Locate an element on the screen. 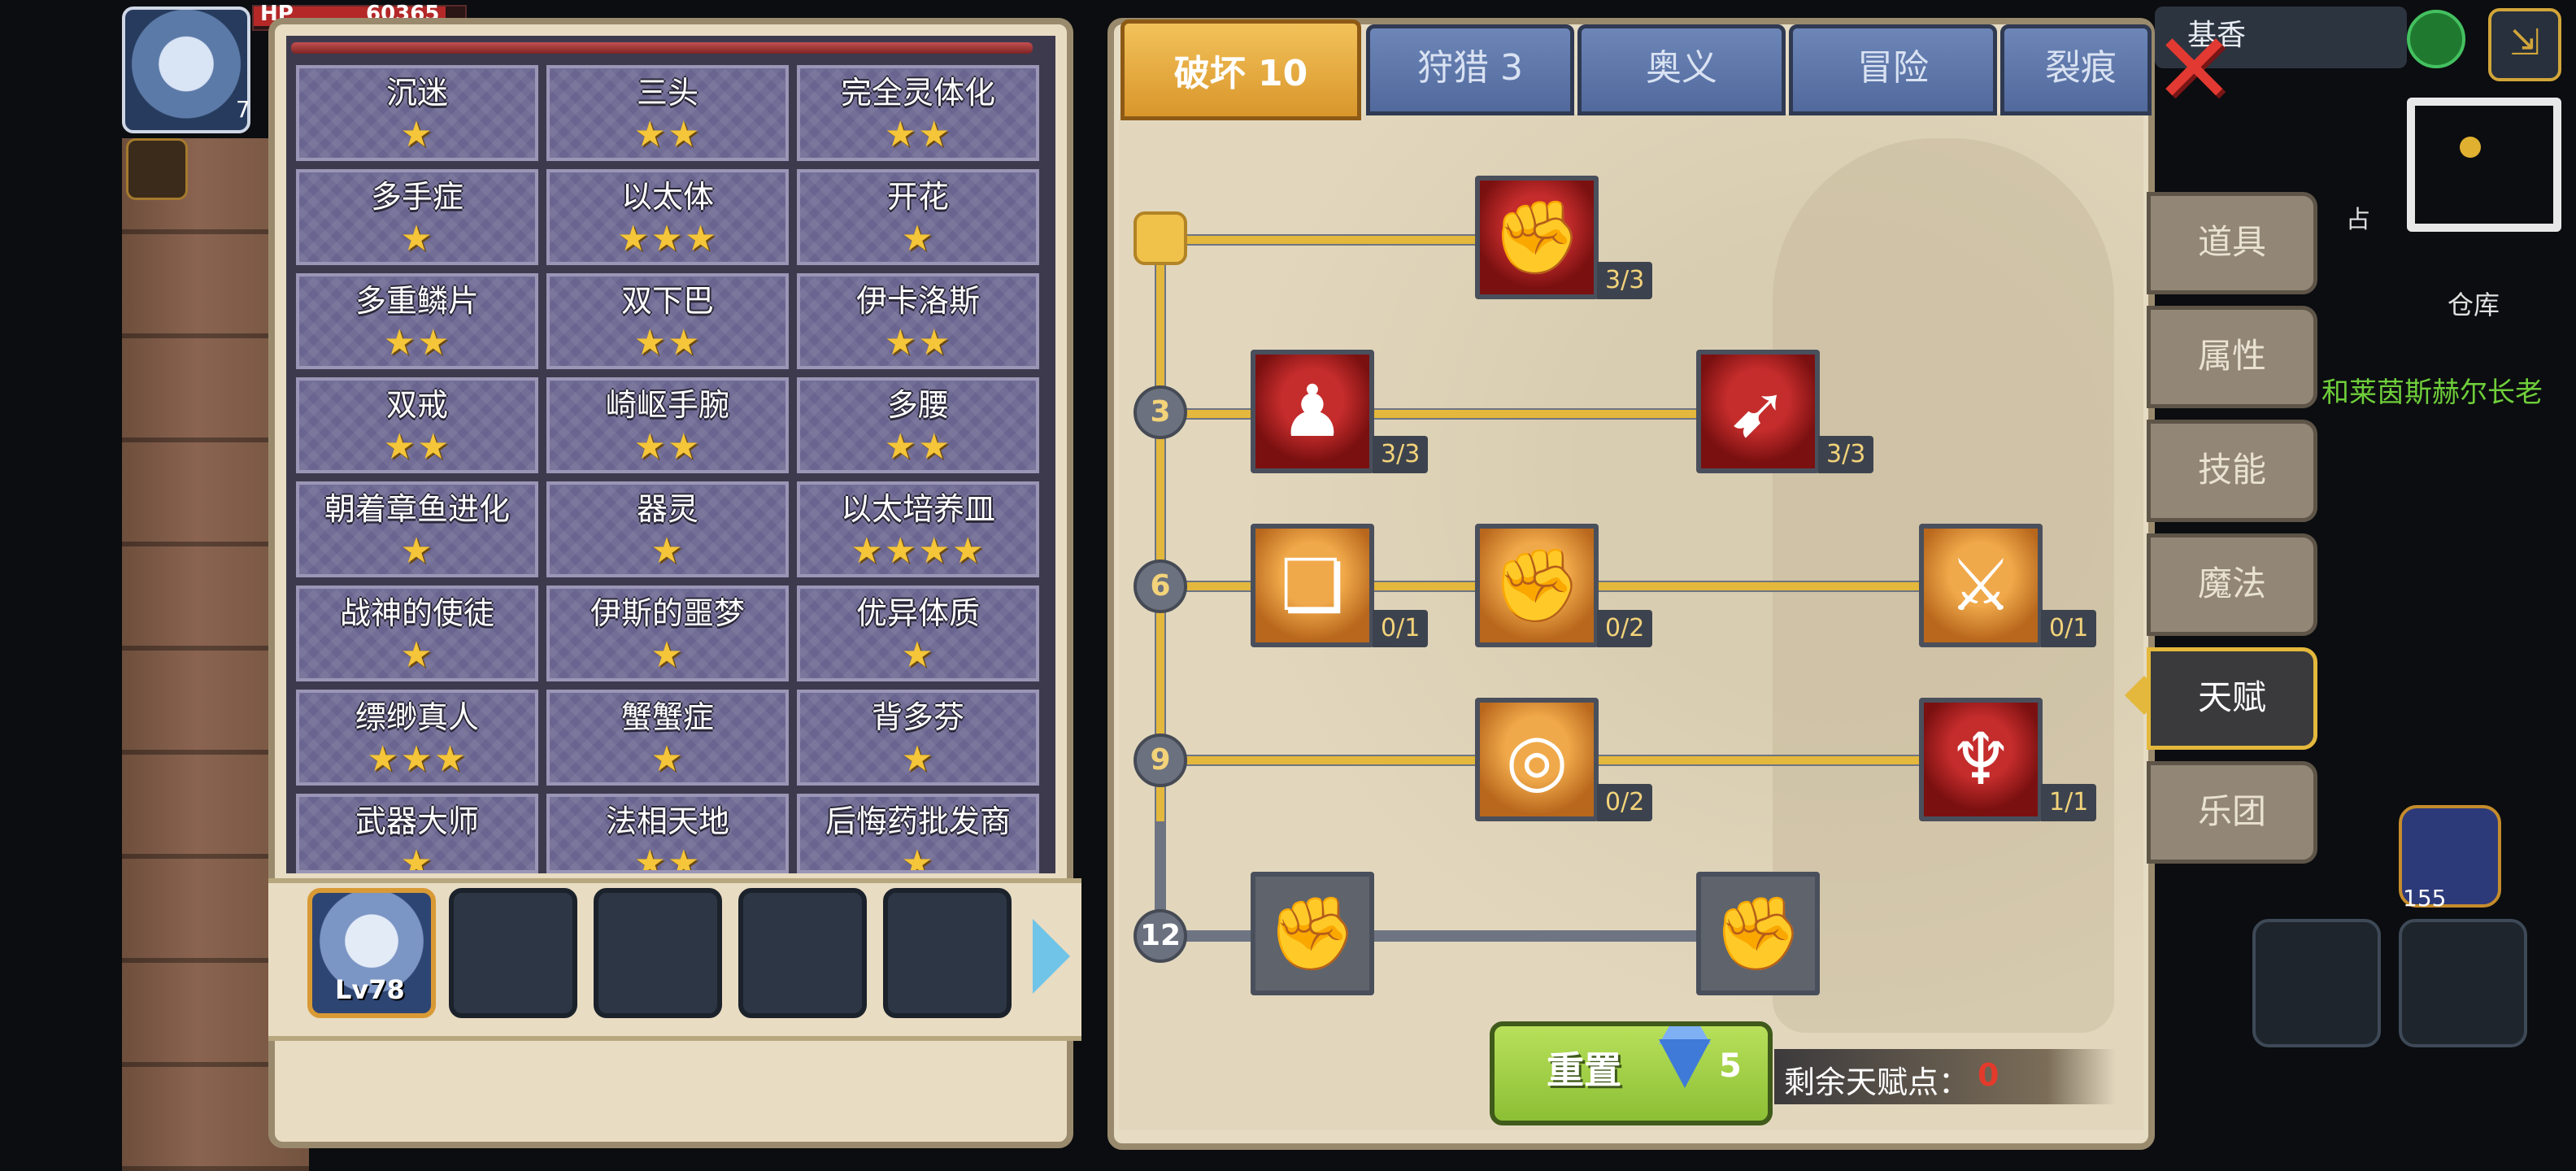  trait-card: 开花 ★ is located at coordinates (918, 217).